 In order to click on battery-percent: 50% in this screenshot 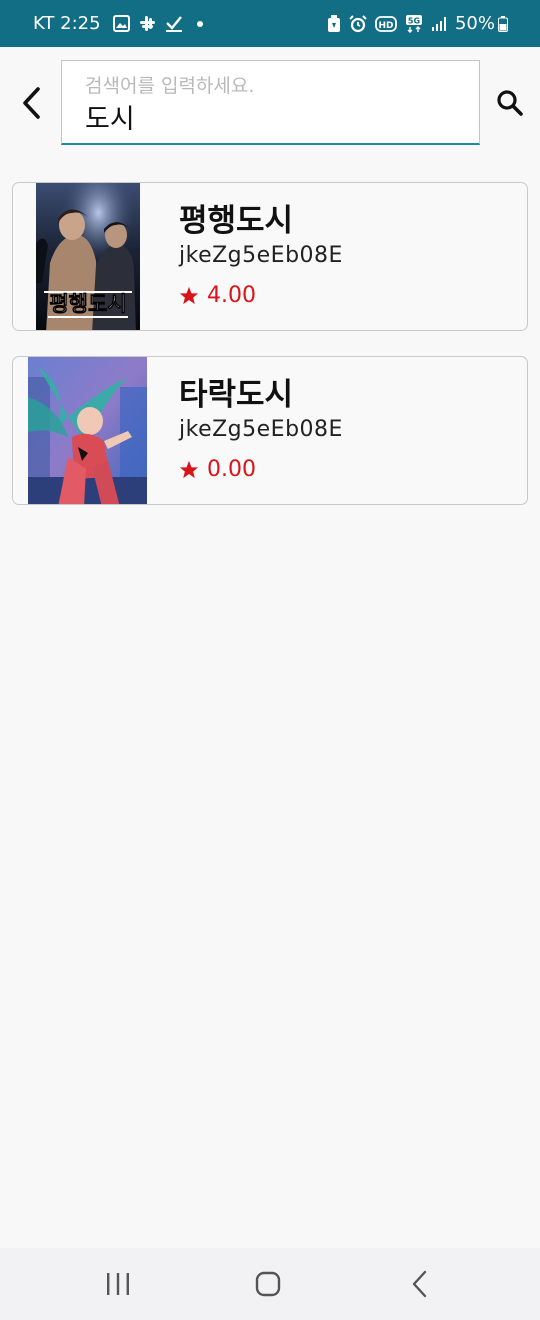, I will do `click(474, 23)`.